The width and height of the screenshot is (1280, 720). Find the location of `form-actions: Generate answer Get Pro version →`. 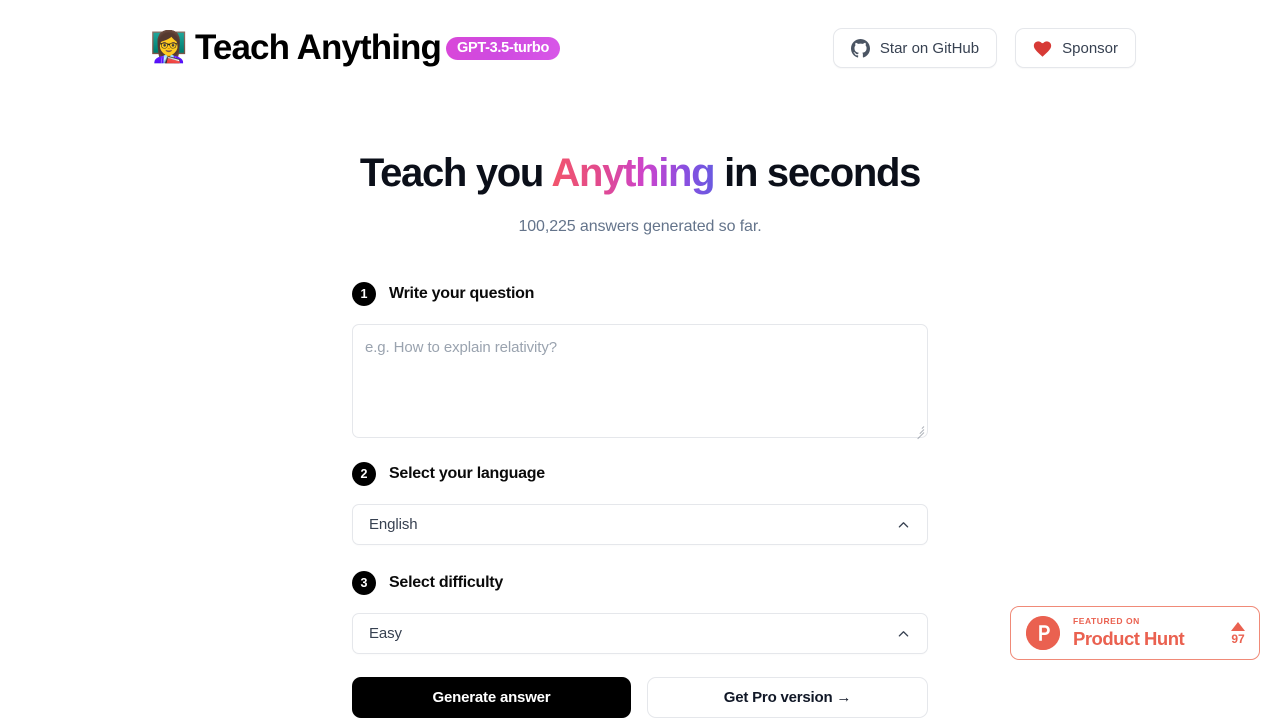

form-actions: Generate answer Get Pro version → is located at coordinates (640, 697).